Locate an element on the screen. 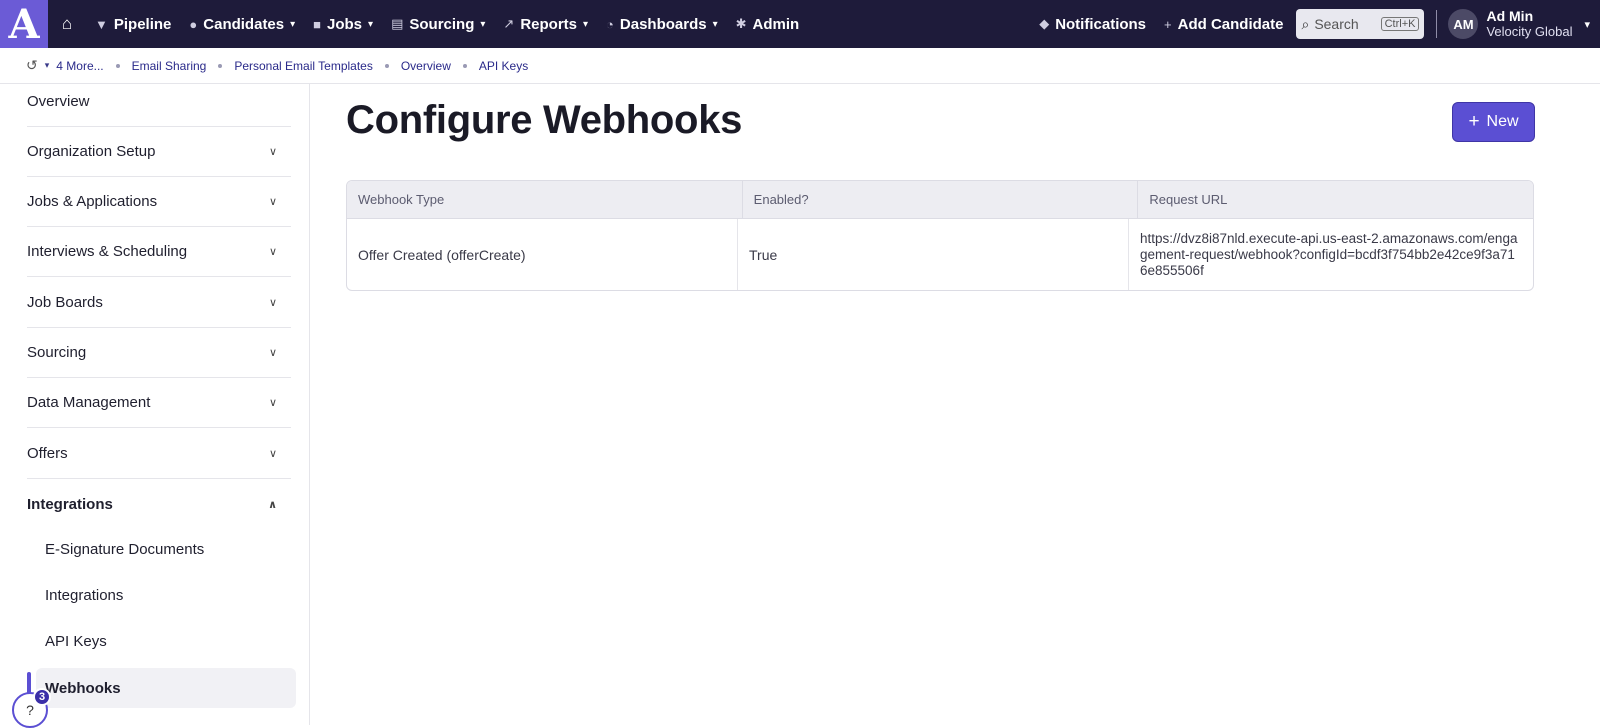  sidebar-item-label: Overview is located at coordinates (58, 101).